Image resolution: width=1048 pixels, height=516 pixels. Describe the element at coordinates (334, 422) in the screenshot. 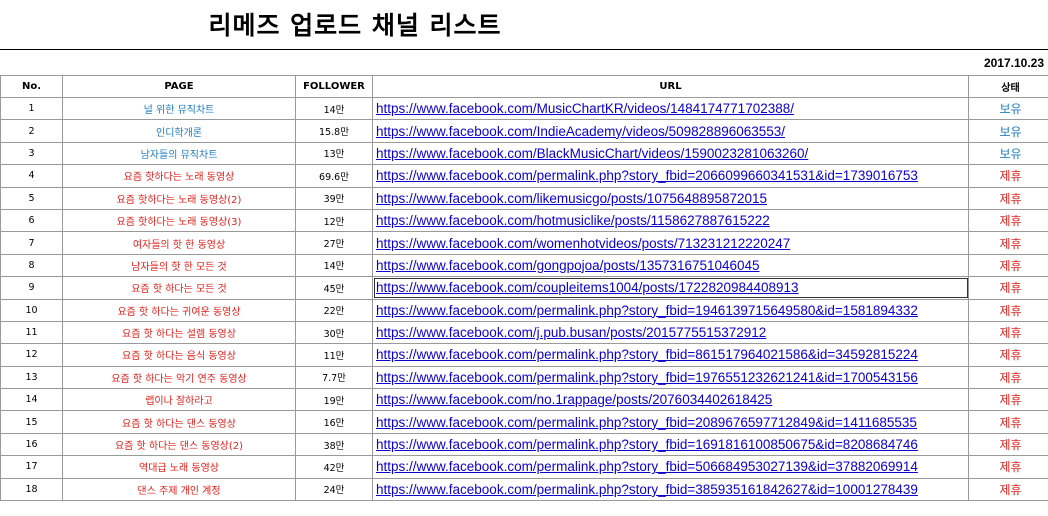

I see `follower-count-cell: 16만` at that location.